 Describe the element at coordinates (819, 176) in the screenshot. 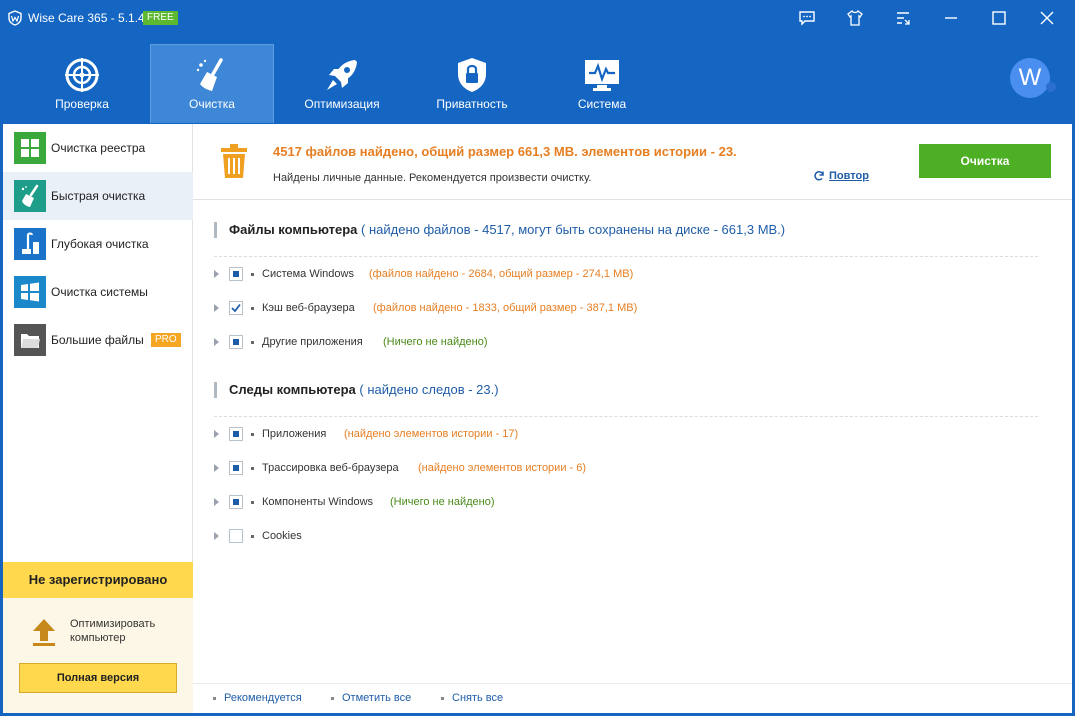

I see `refresh-icon` at that location.